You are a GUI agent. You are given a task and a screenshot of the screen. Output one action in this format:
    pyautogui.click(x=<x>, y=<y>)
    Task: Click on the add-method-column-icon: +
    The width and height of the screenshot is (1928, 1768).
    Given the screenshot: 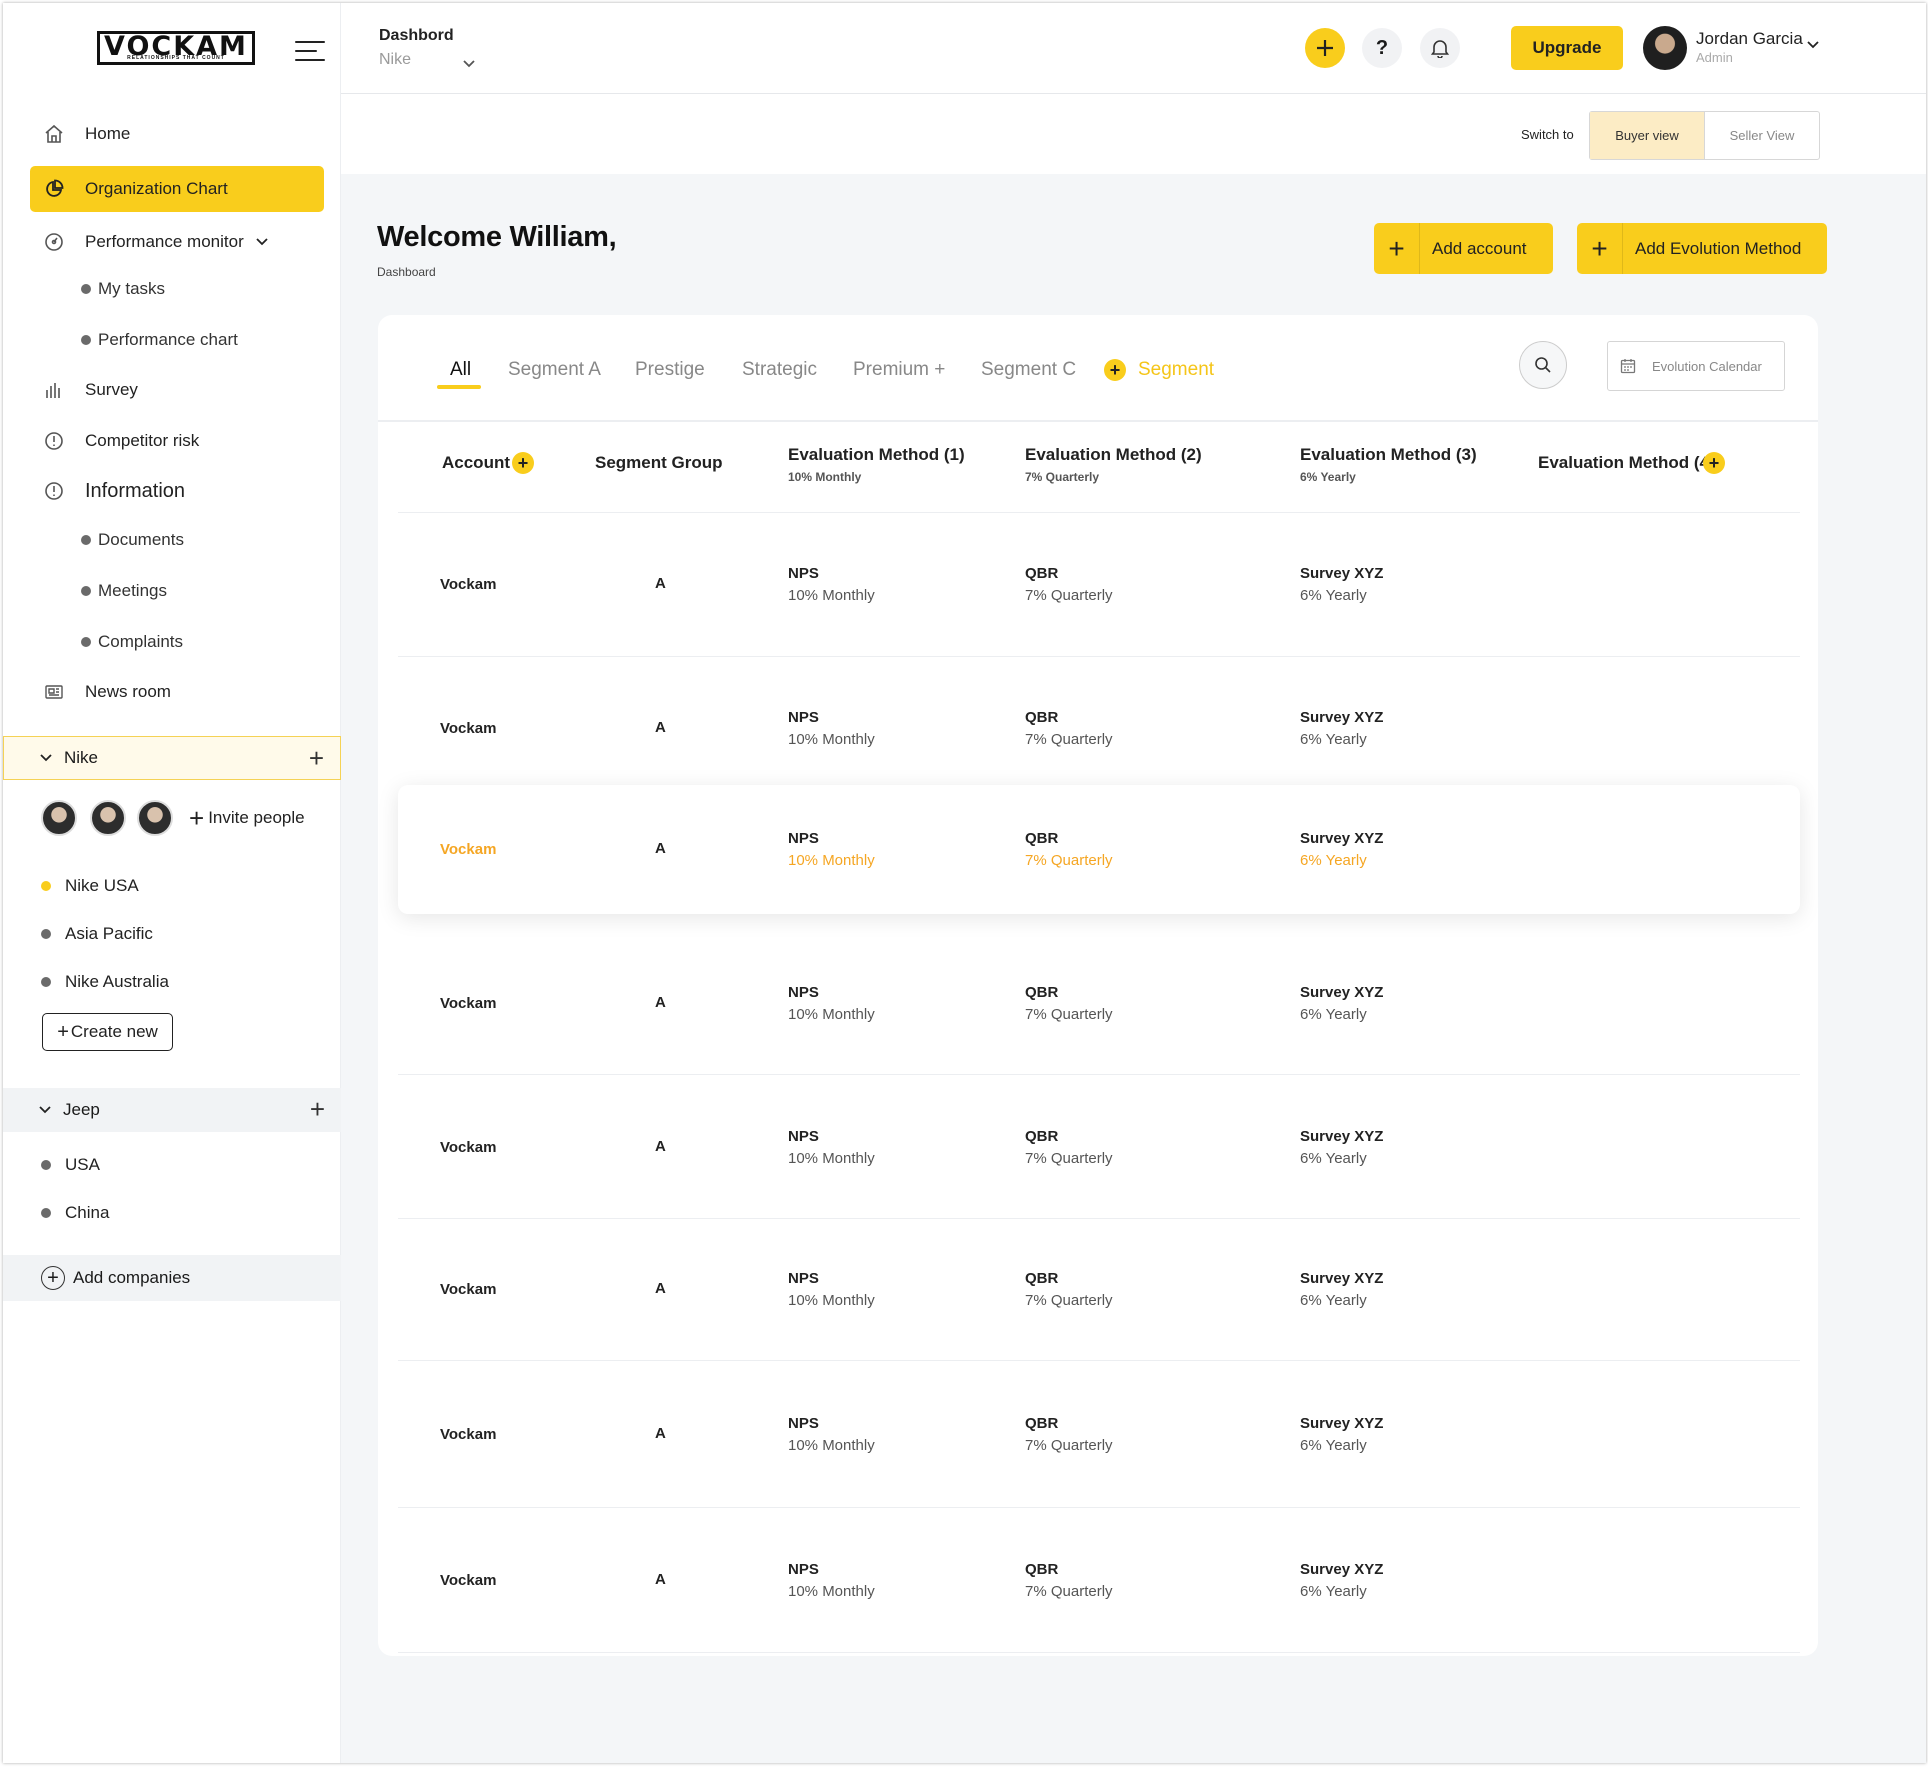 What is the action you would take?
    pyautogui.click(x=1714, y=463)
    